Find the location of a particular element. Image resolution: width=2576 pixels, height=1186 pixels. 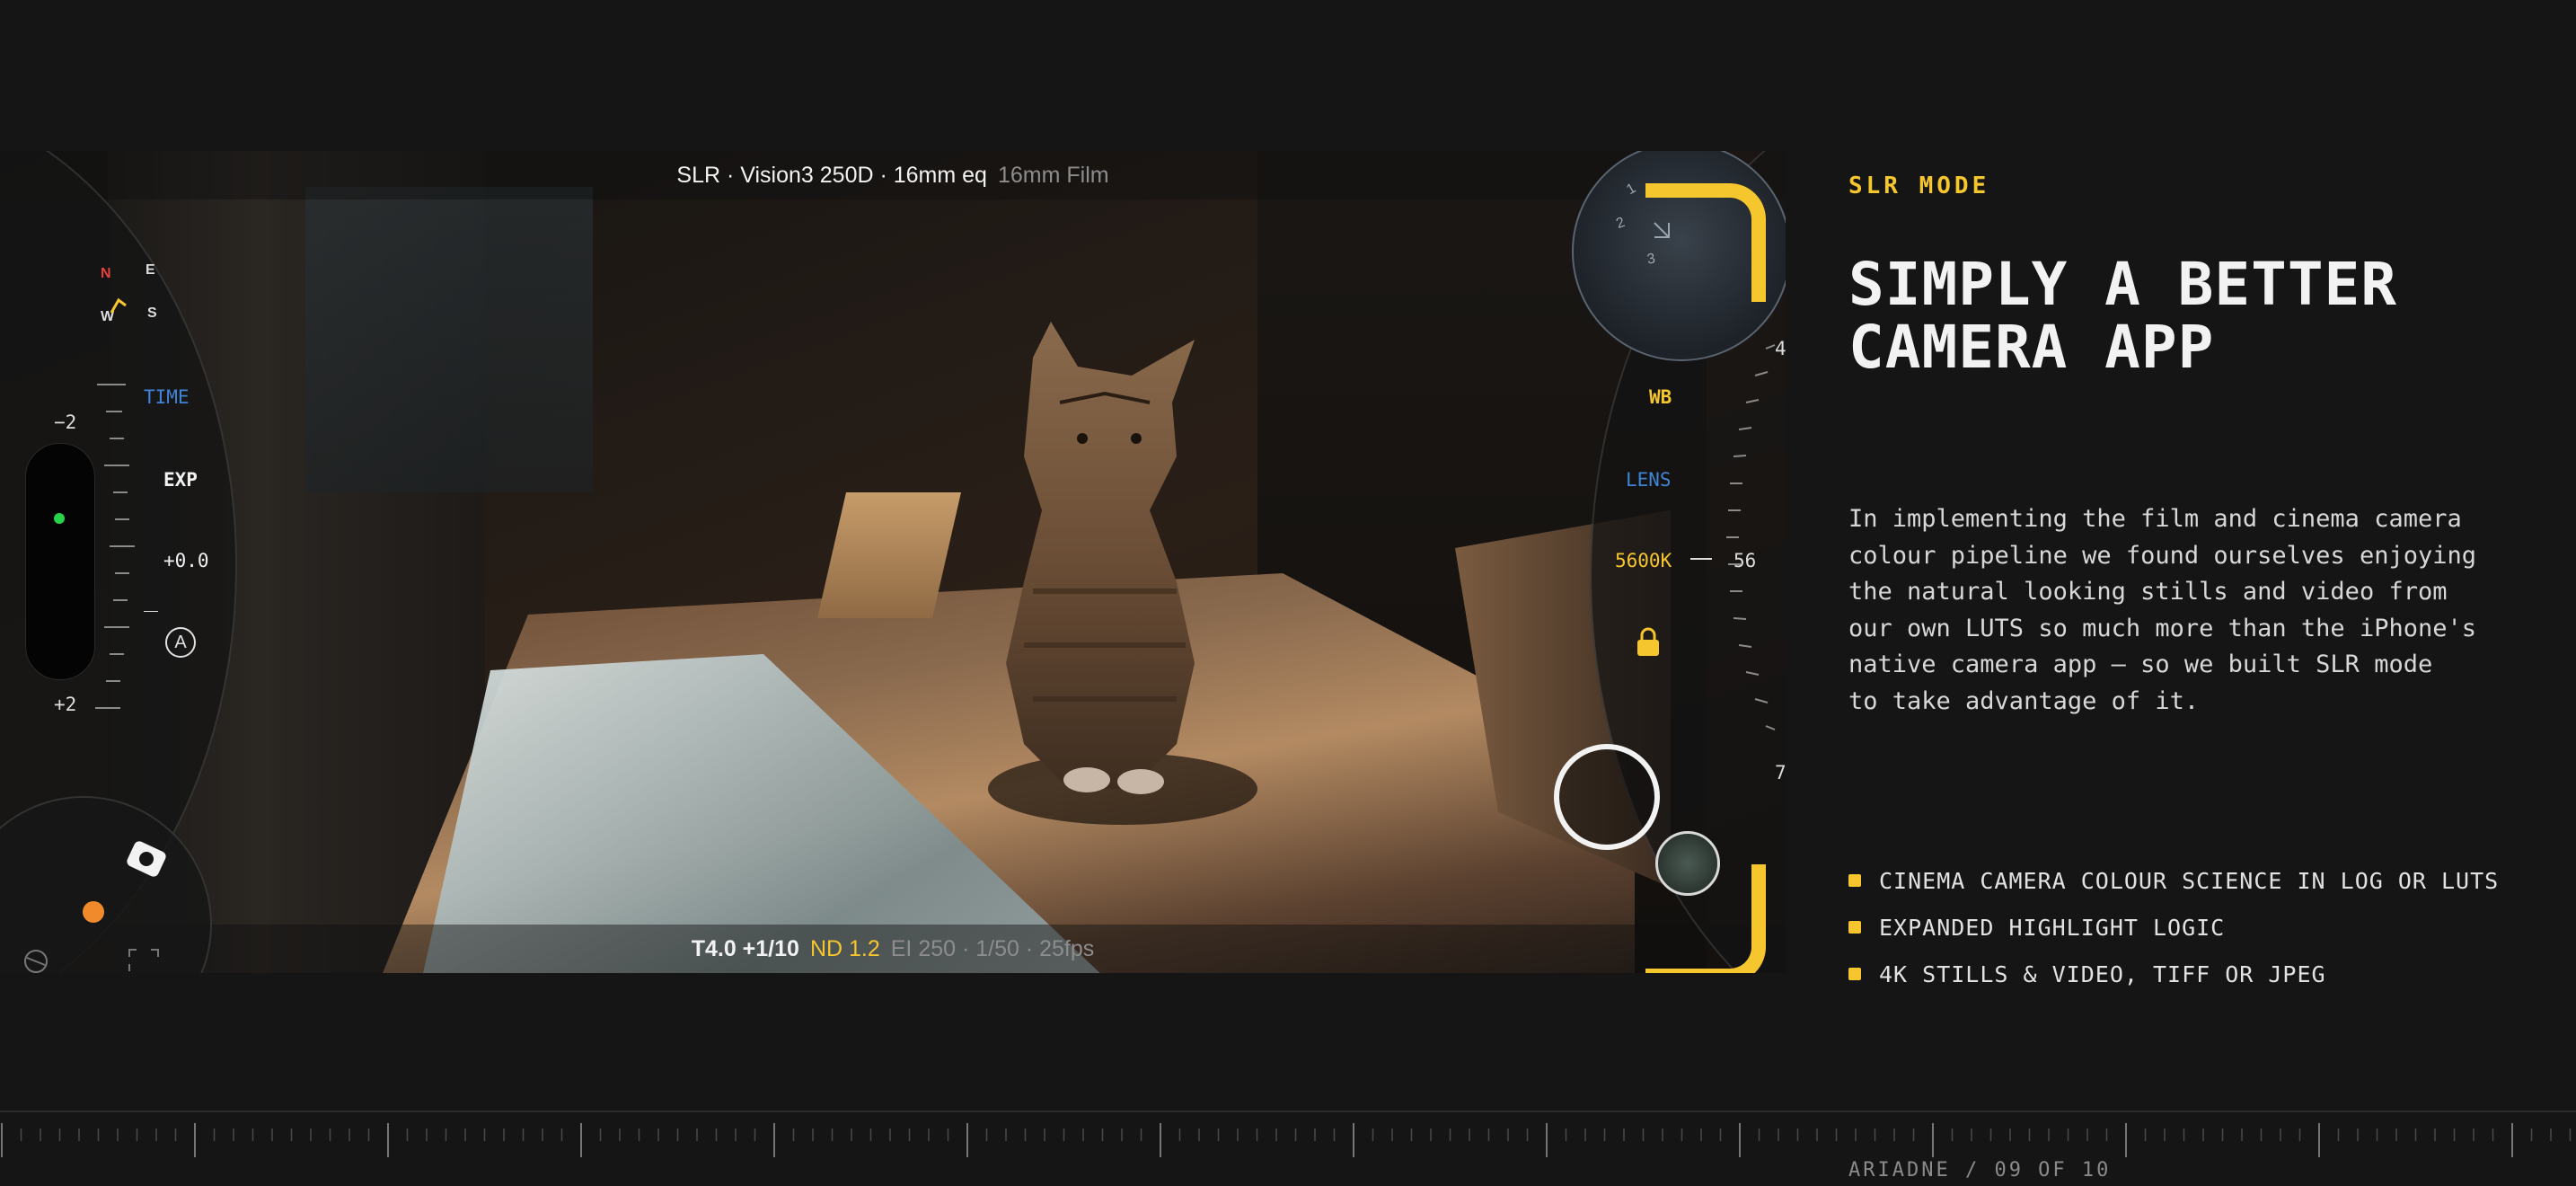

lens-icon is located at coordinates (36, 957).